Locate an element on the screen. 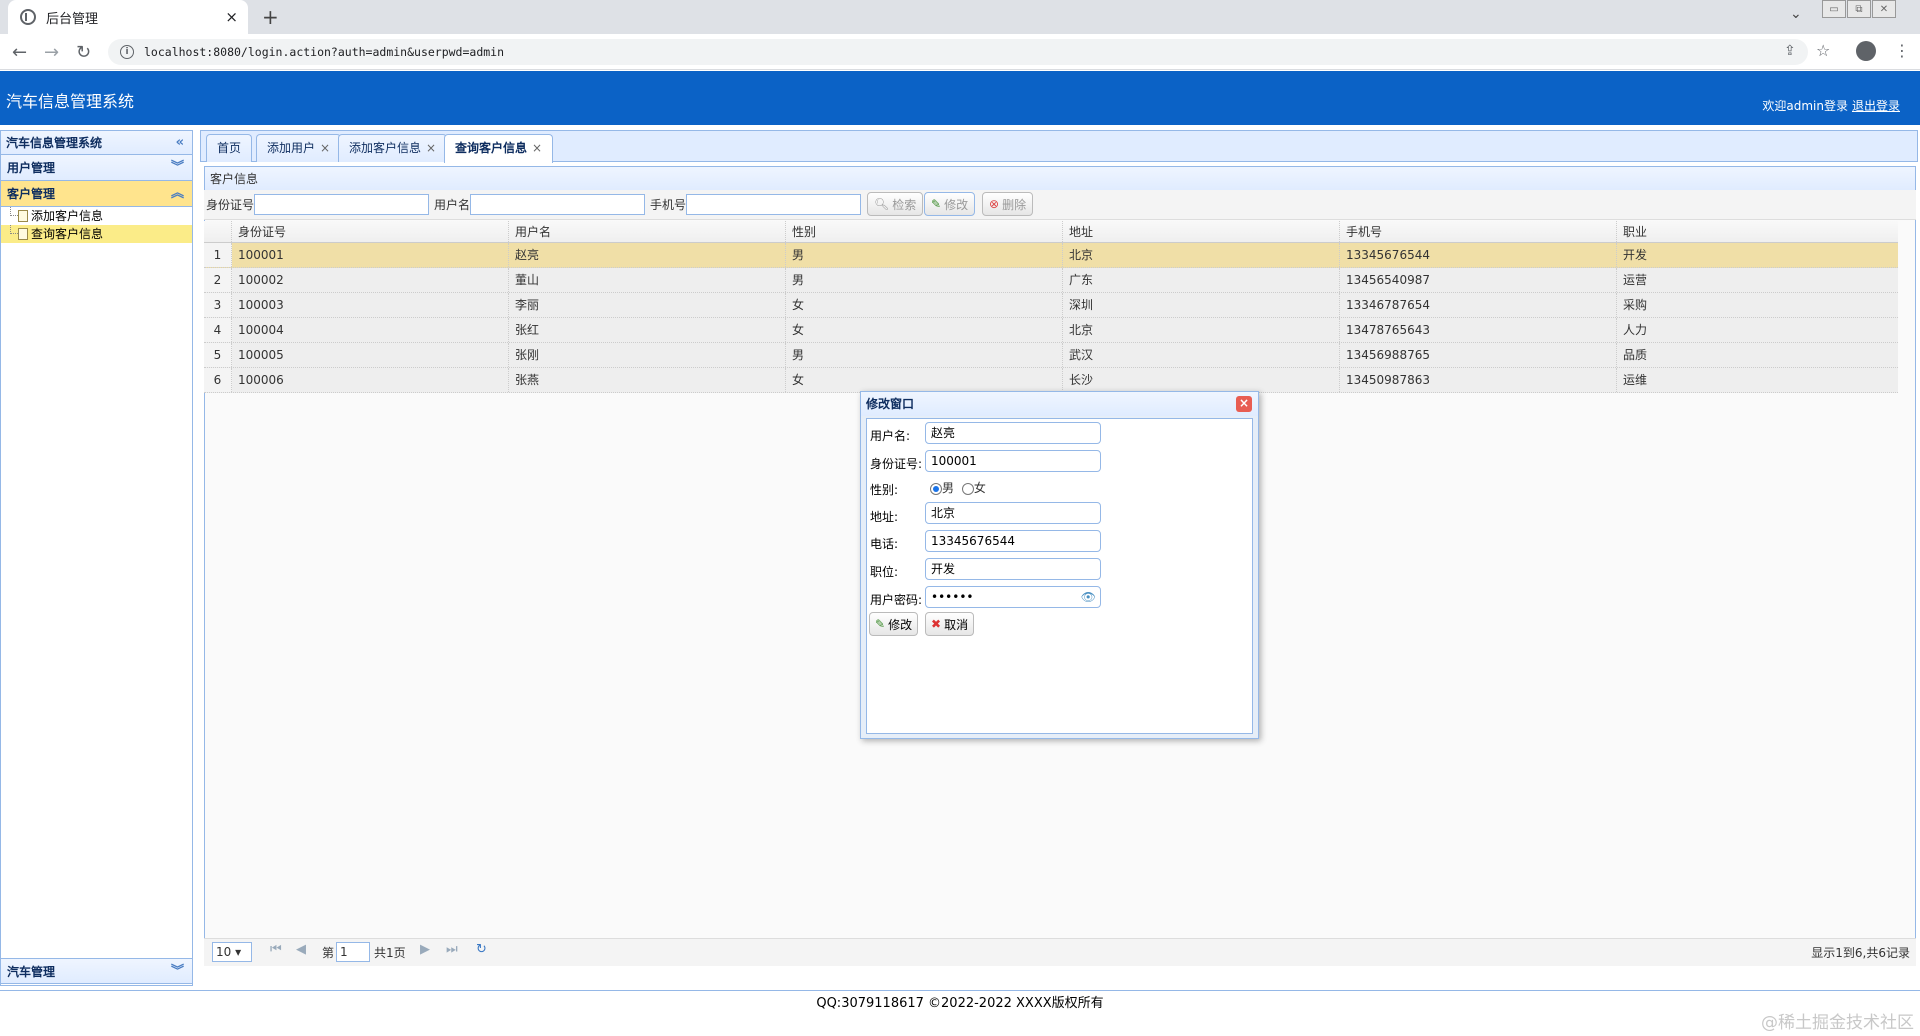 Image resolution: width=1920 pixels, height=1036 pixels. reload-icon: ↻ is located at coordinates (83, 52).